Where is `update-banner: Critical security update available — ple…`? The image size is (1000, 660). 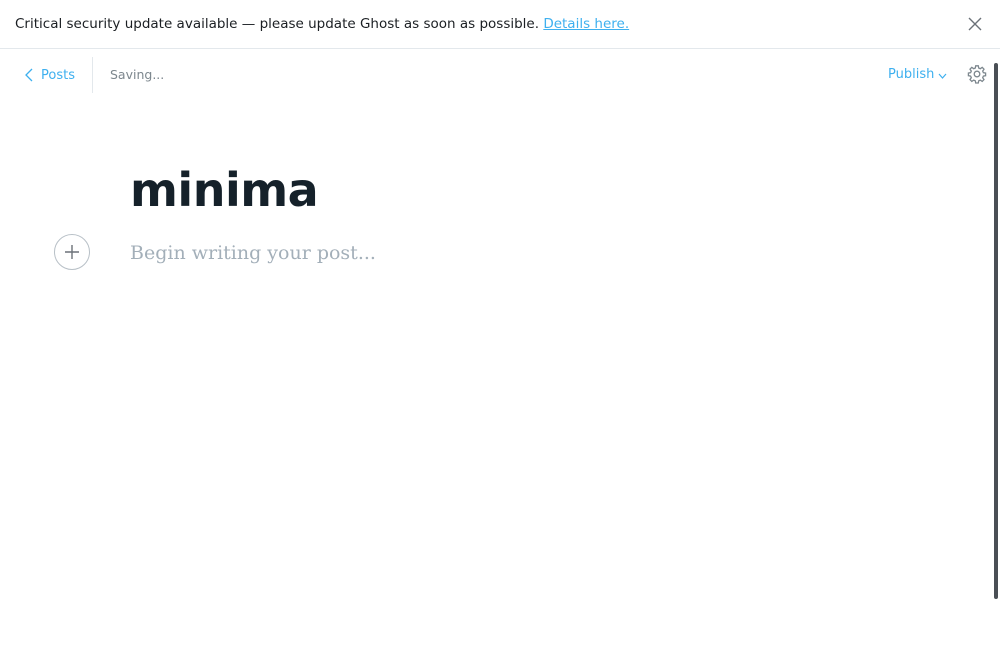
update-banner: Critical security update available — ple… is located at coordinates (500, 24).